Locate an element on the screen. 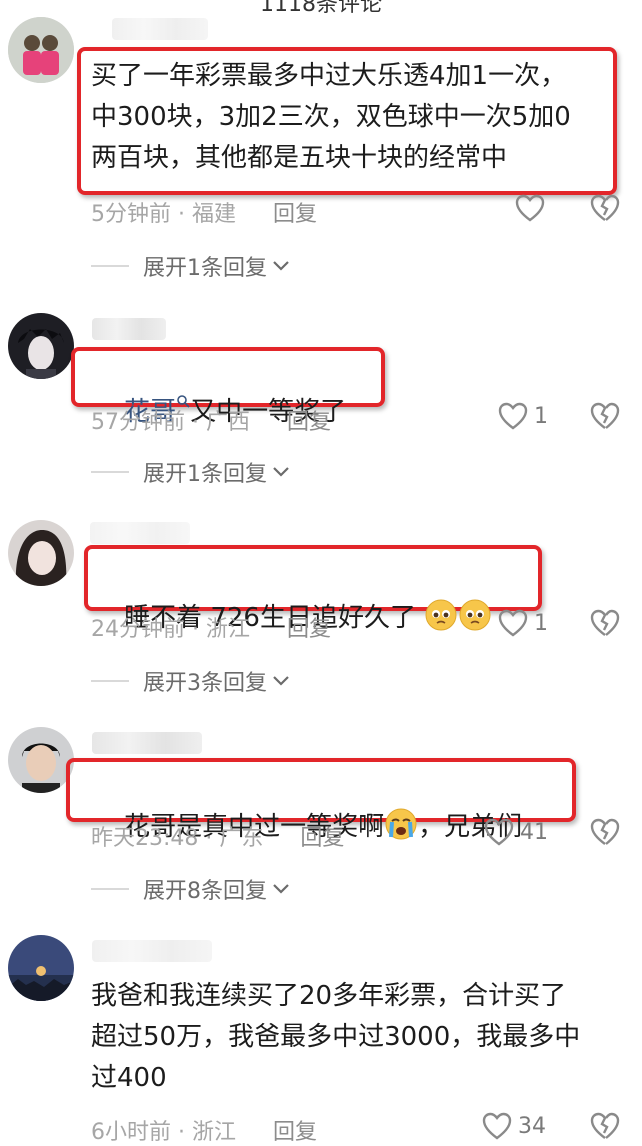 This screenshot has height=1146, width=642. like-count: 41 is located at coordinates (534, 832).